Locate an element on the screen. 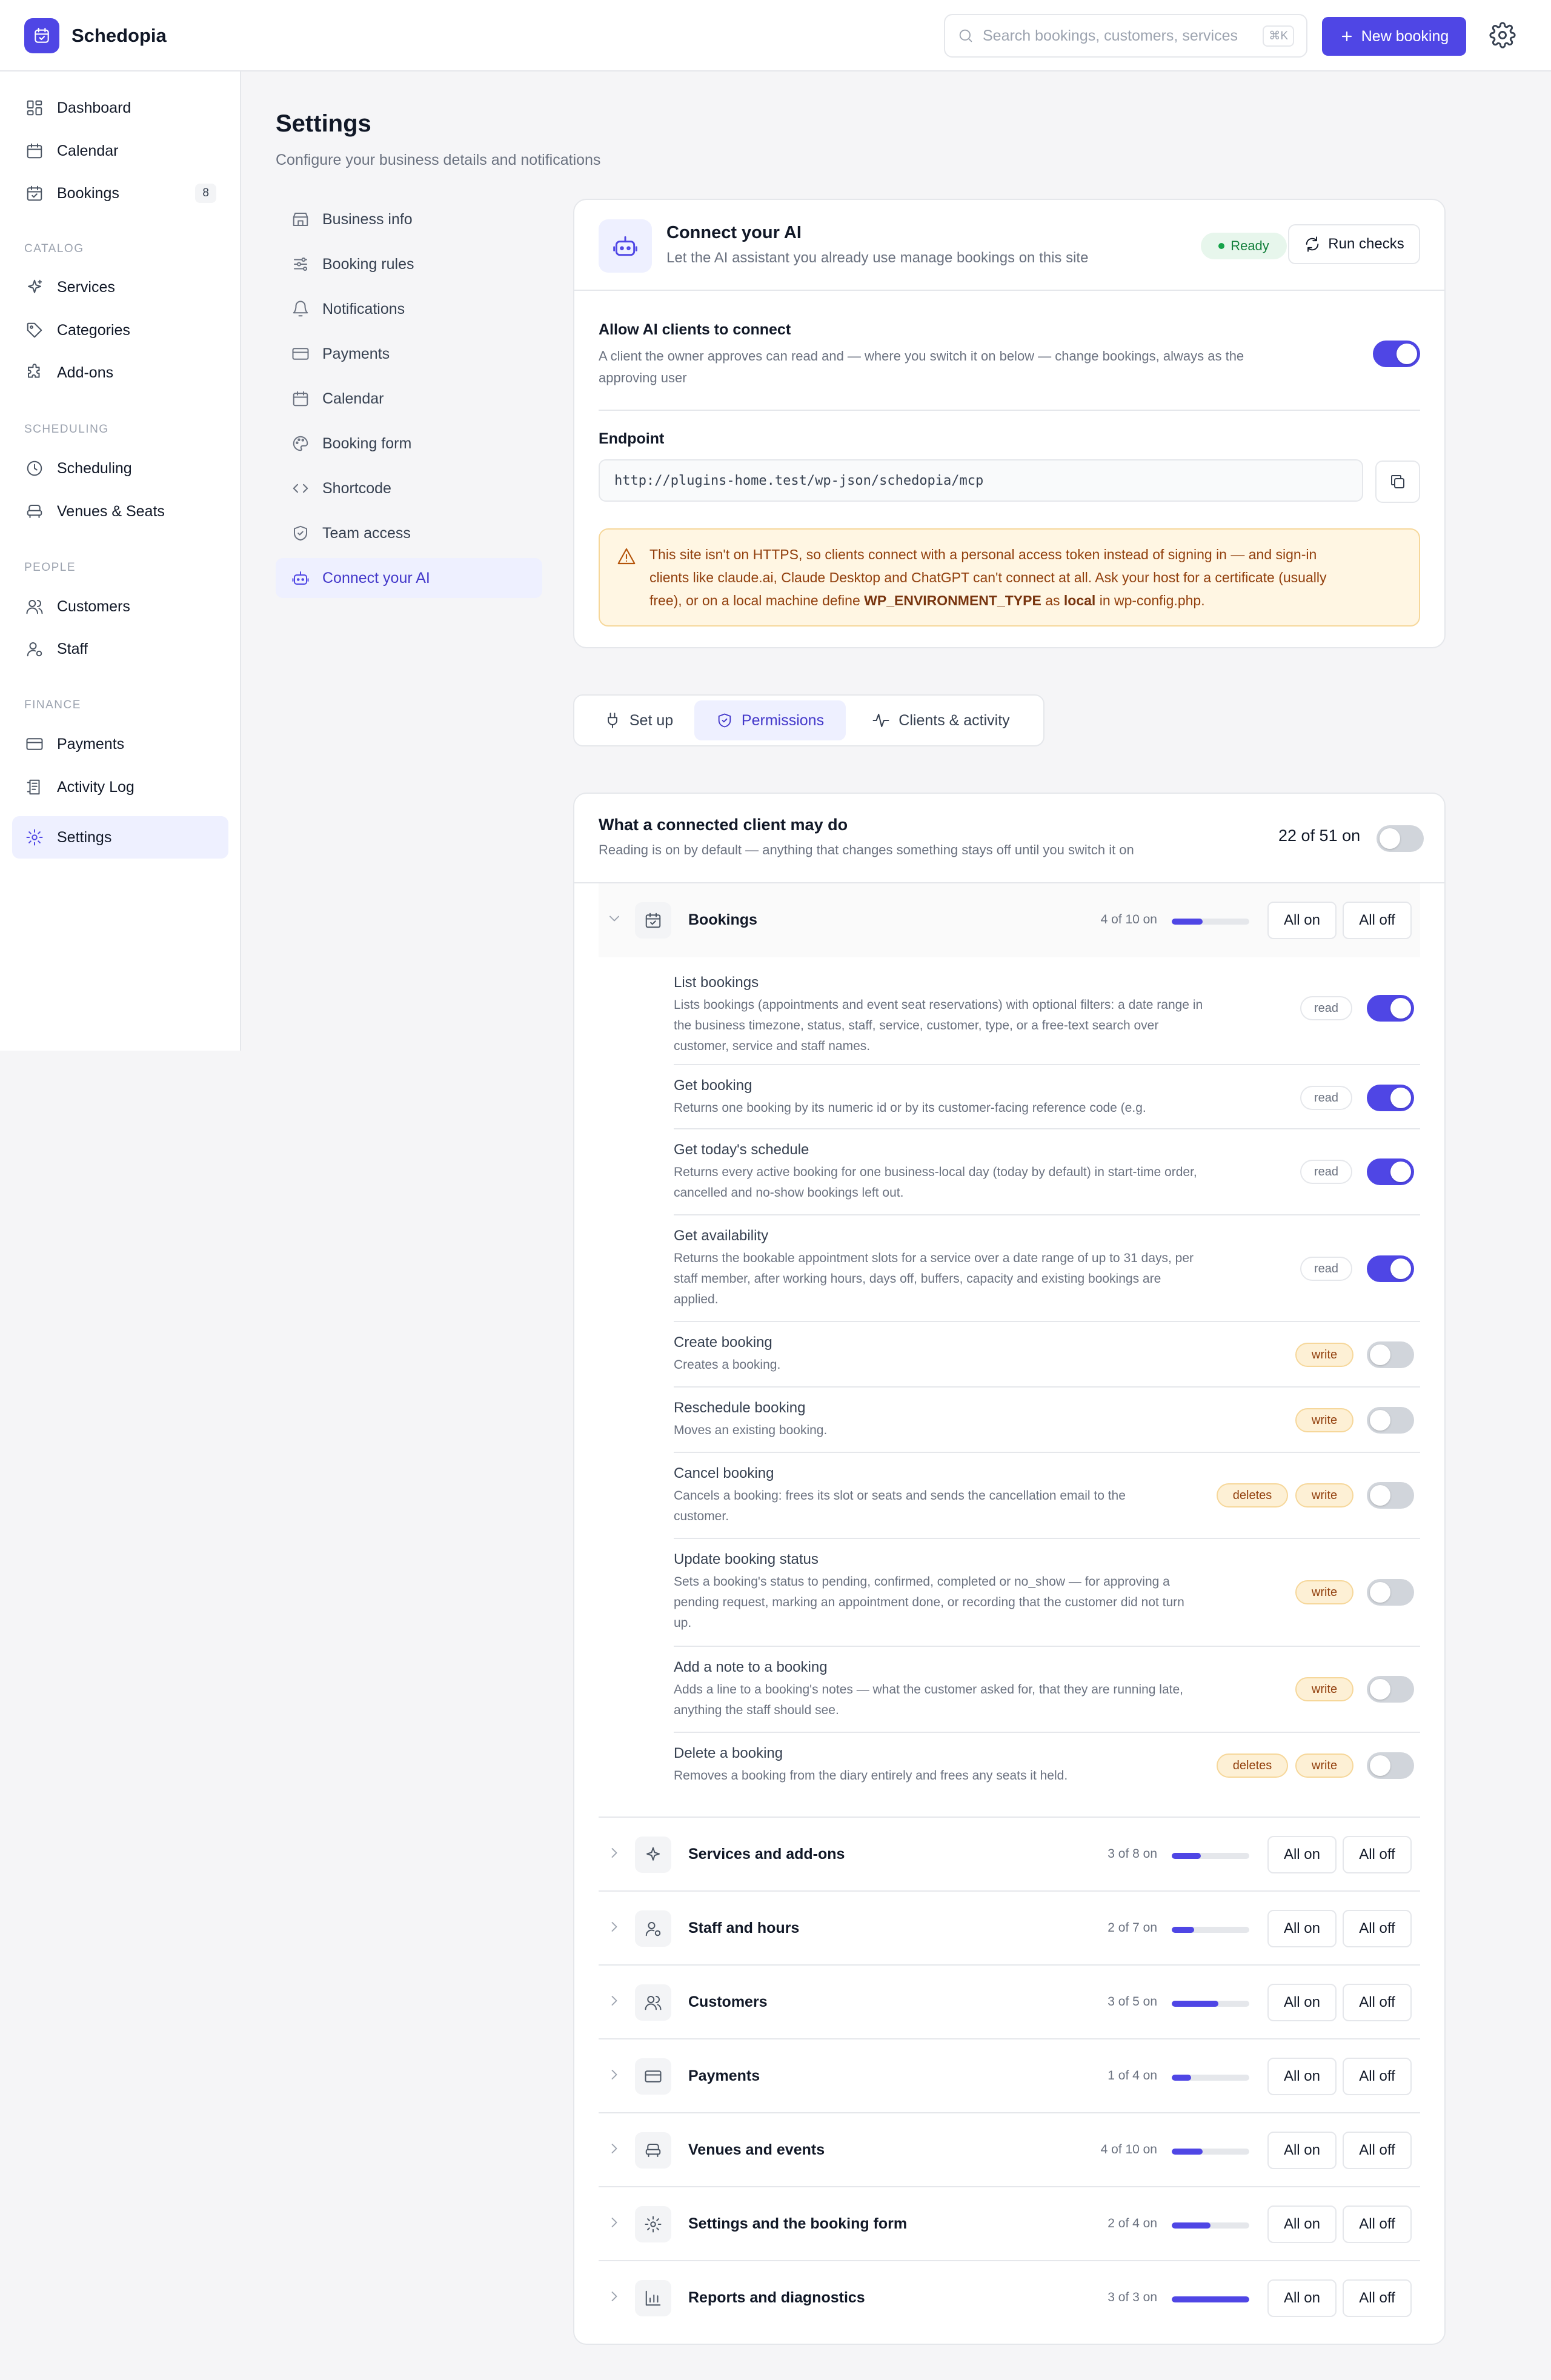  settings-gear-button is located at coordinates (1502, 35).